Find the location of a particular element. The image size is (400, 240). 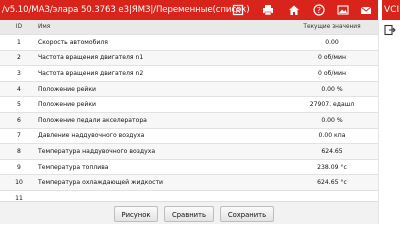

vci-status: VCI is located at coordinates (391, 10).